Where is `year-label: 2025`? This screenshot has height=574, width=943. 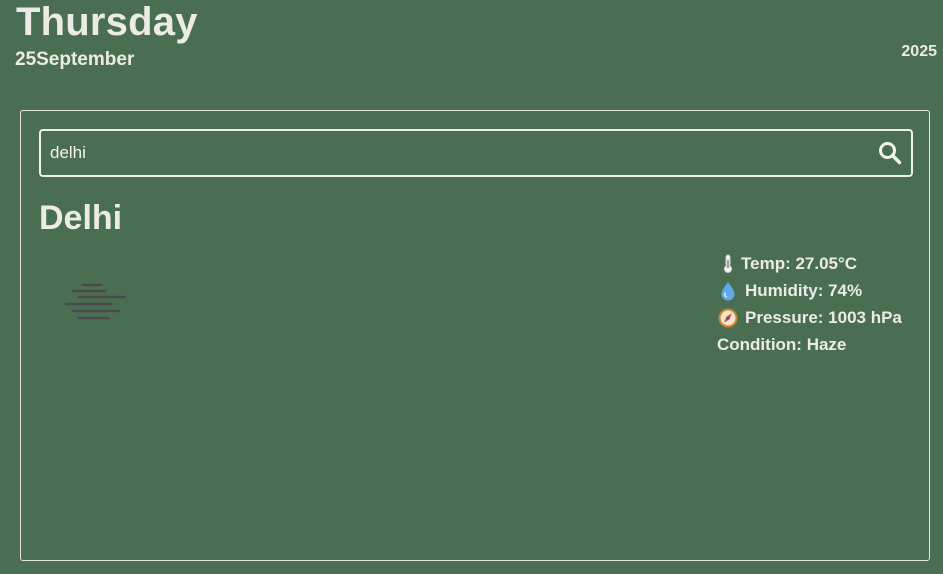 year-label: 2025 is located at coordinates (919, 51).